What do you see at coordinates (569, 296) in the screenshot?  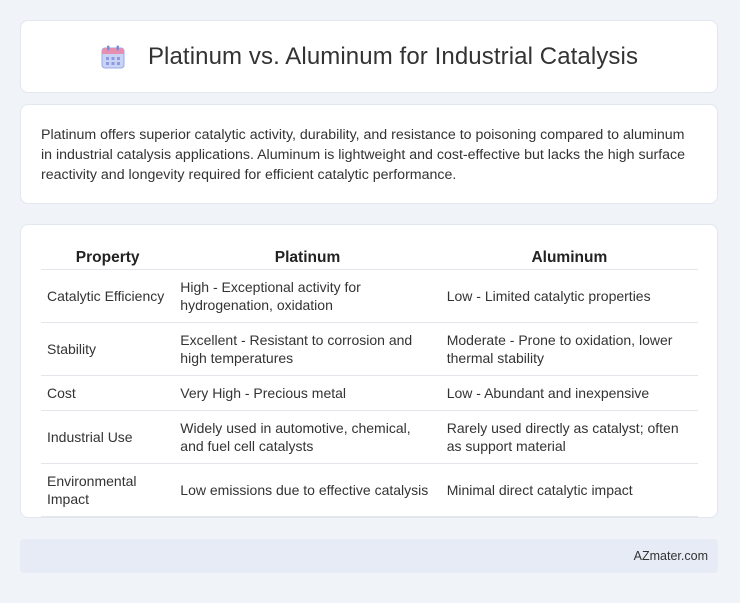 I see `table-cell-aluminum: Low - Limited catalytic properties` at bounding box center [569, 296].